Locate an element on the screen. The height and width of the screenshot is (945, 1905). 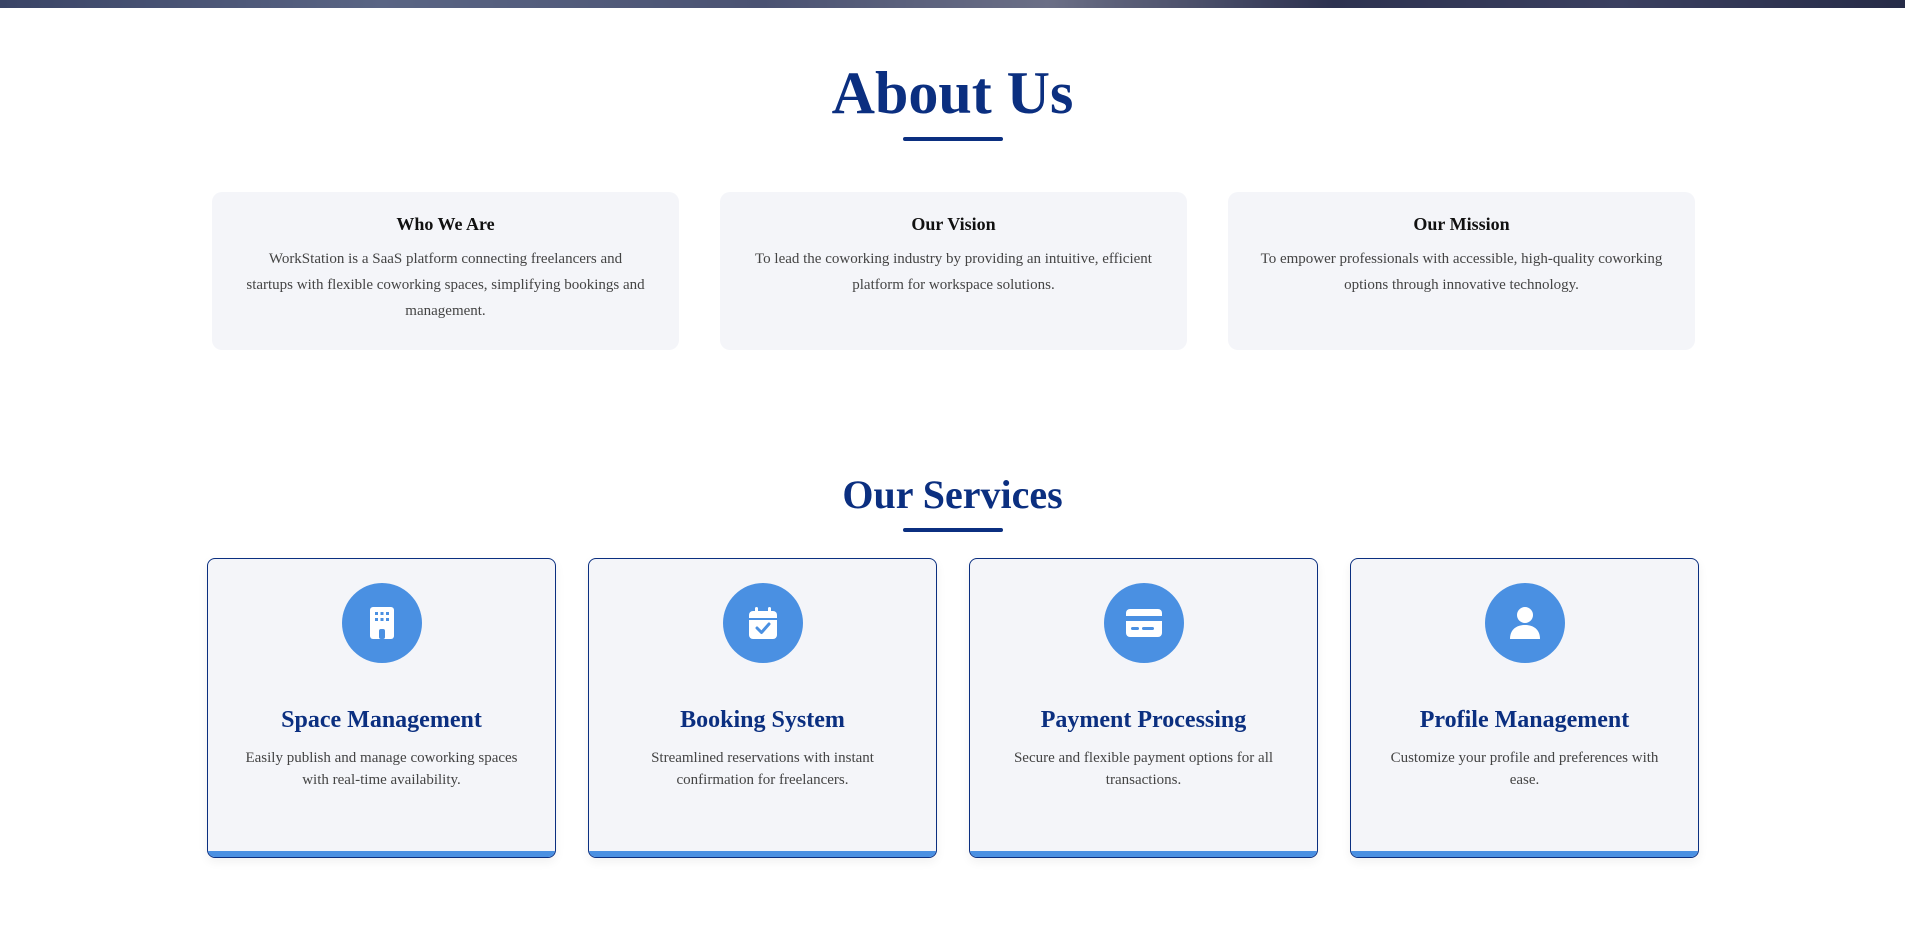
services-title-underline is located at coordinates (953, 530).